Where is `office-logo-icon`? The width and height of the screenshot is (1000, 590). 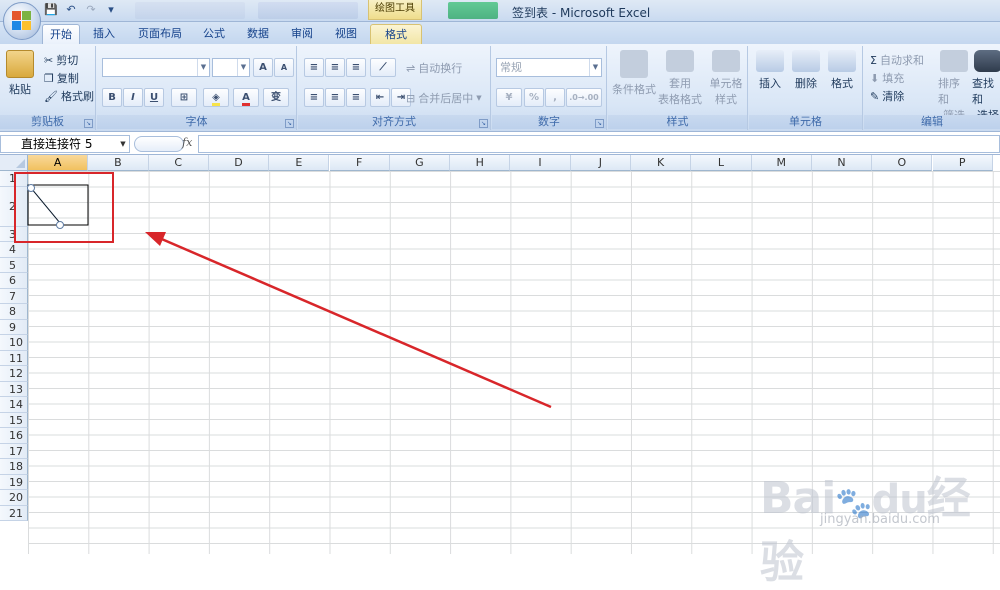 office-logo-icon is located at coordinates (22, 21).